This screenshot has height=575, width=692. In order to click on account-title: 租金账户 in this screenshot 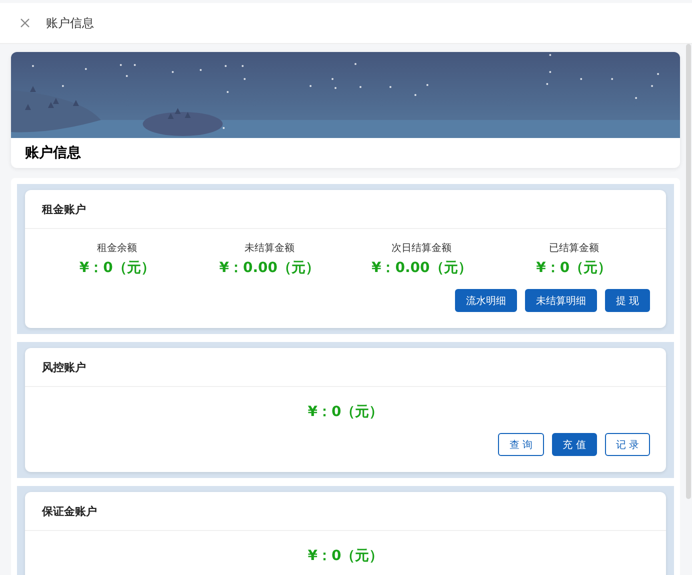, I will do `click(345, 209)`.